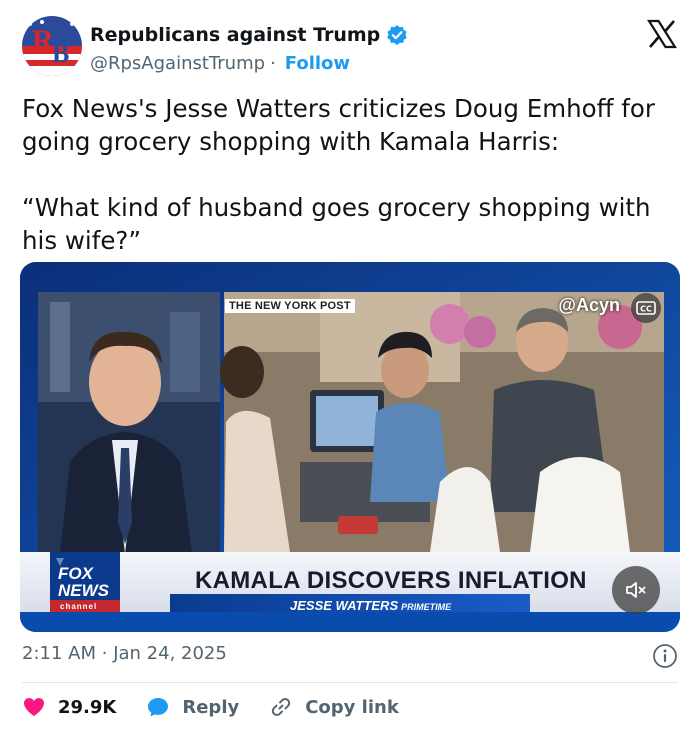 This screenshot has width=700, height=734. Describe the element at coordinates (83, 582) in the screenshot. I see `fox-news-logo: FOX NEWS` at that location.